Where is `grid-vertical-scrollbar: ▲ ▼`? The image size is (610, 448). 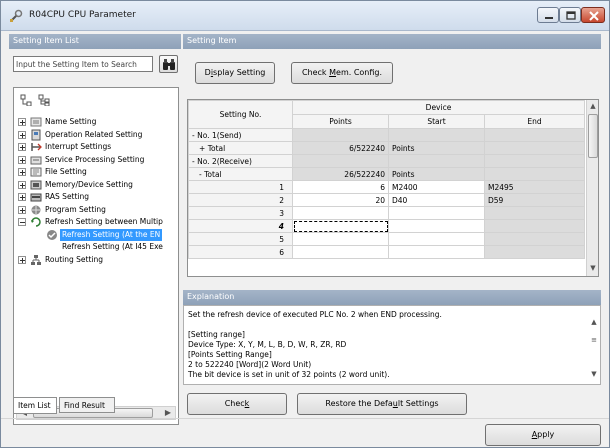
grid-vertical-scrollbar: ▲ ▼ is located at coordinates (592, 188).